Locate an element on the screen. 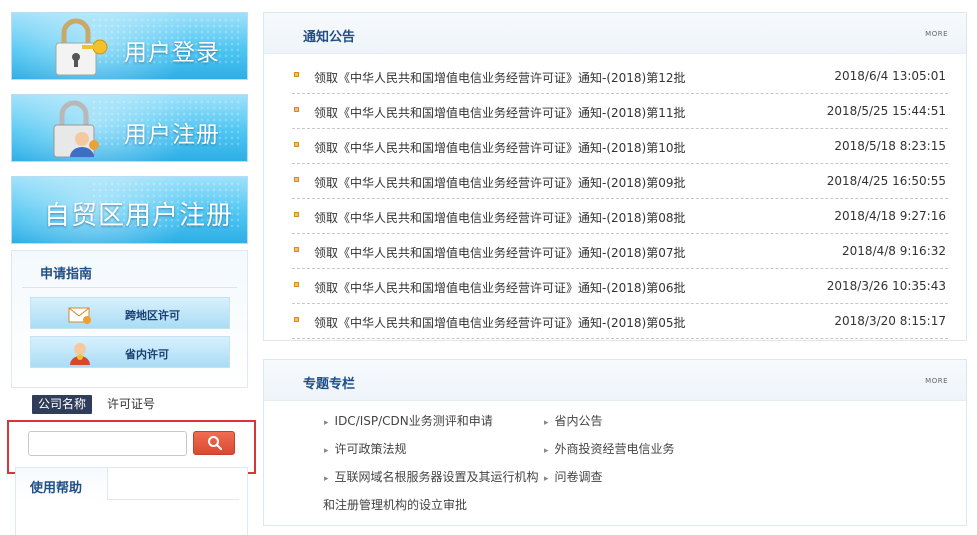 The height and width of the screenshot is (535, 977). in-province-license-button: 省内许可 is located at coordinates (130, 352).